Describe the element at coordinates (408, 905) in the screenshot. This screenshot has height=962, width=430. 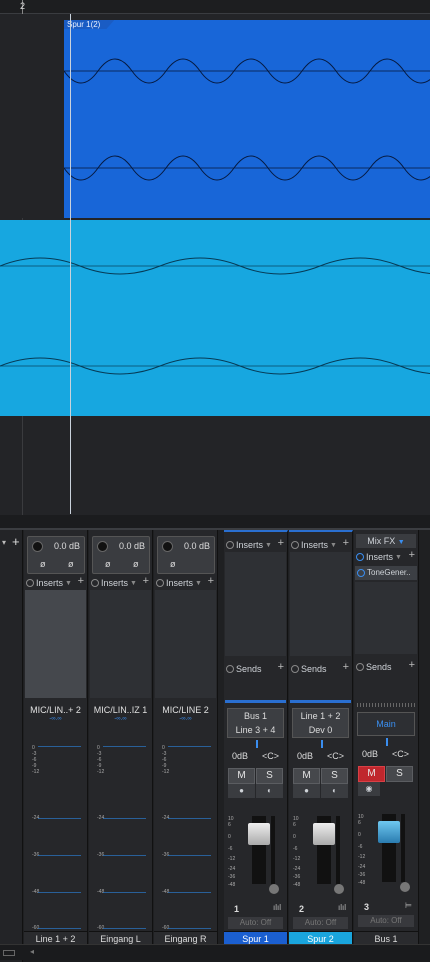
I see `routing-icon: ⊨` at that location.